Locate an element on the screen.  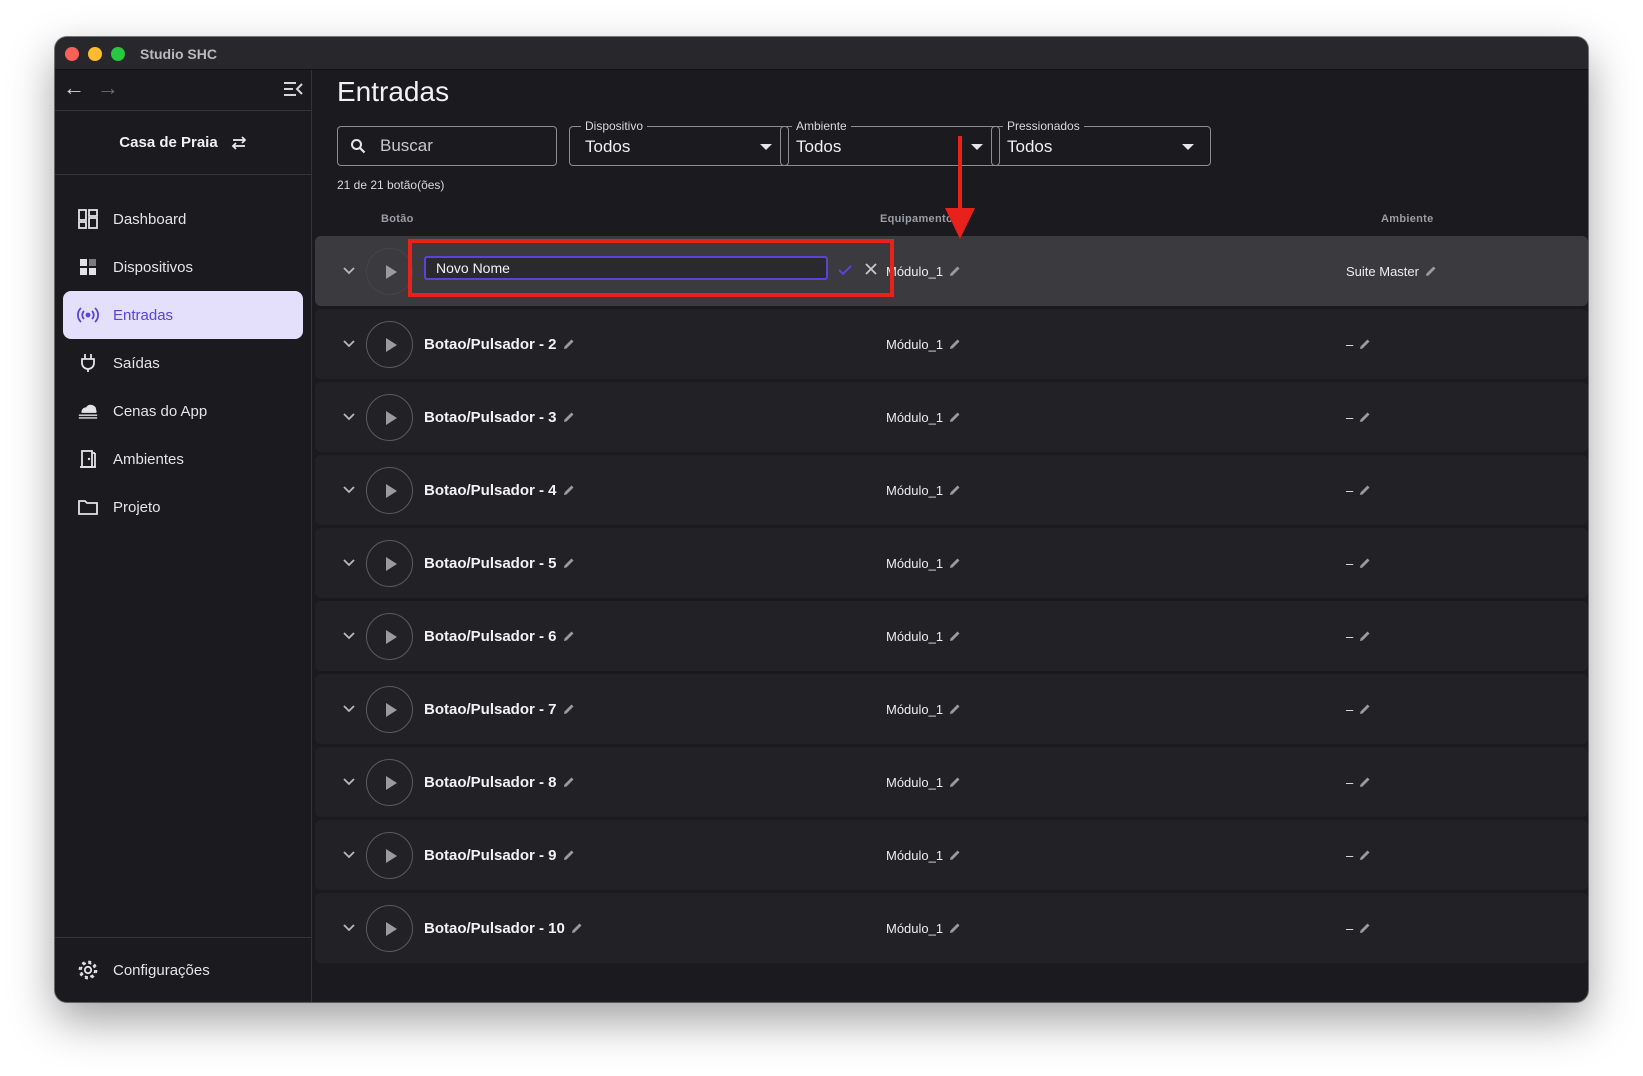
minimize-window-button is located at coordinates (95, 54).